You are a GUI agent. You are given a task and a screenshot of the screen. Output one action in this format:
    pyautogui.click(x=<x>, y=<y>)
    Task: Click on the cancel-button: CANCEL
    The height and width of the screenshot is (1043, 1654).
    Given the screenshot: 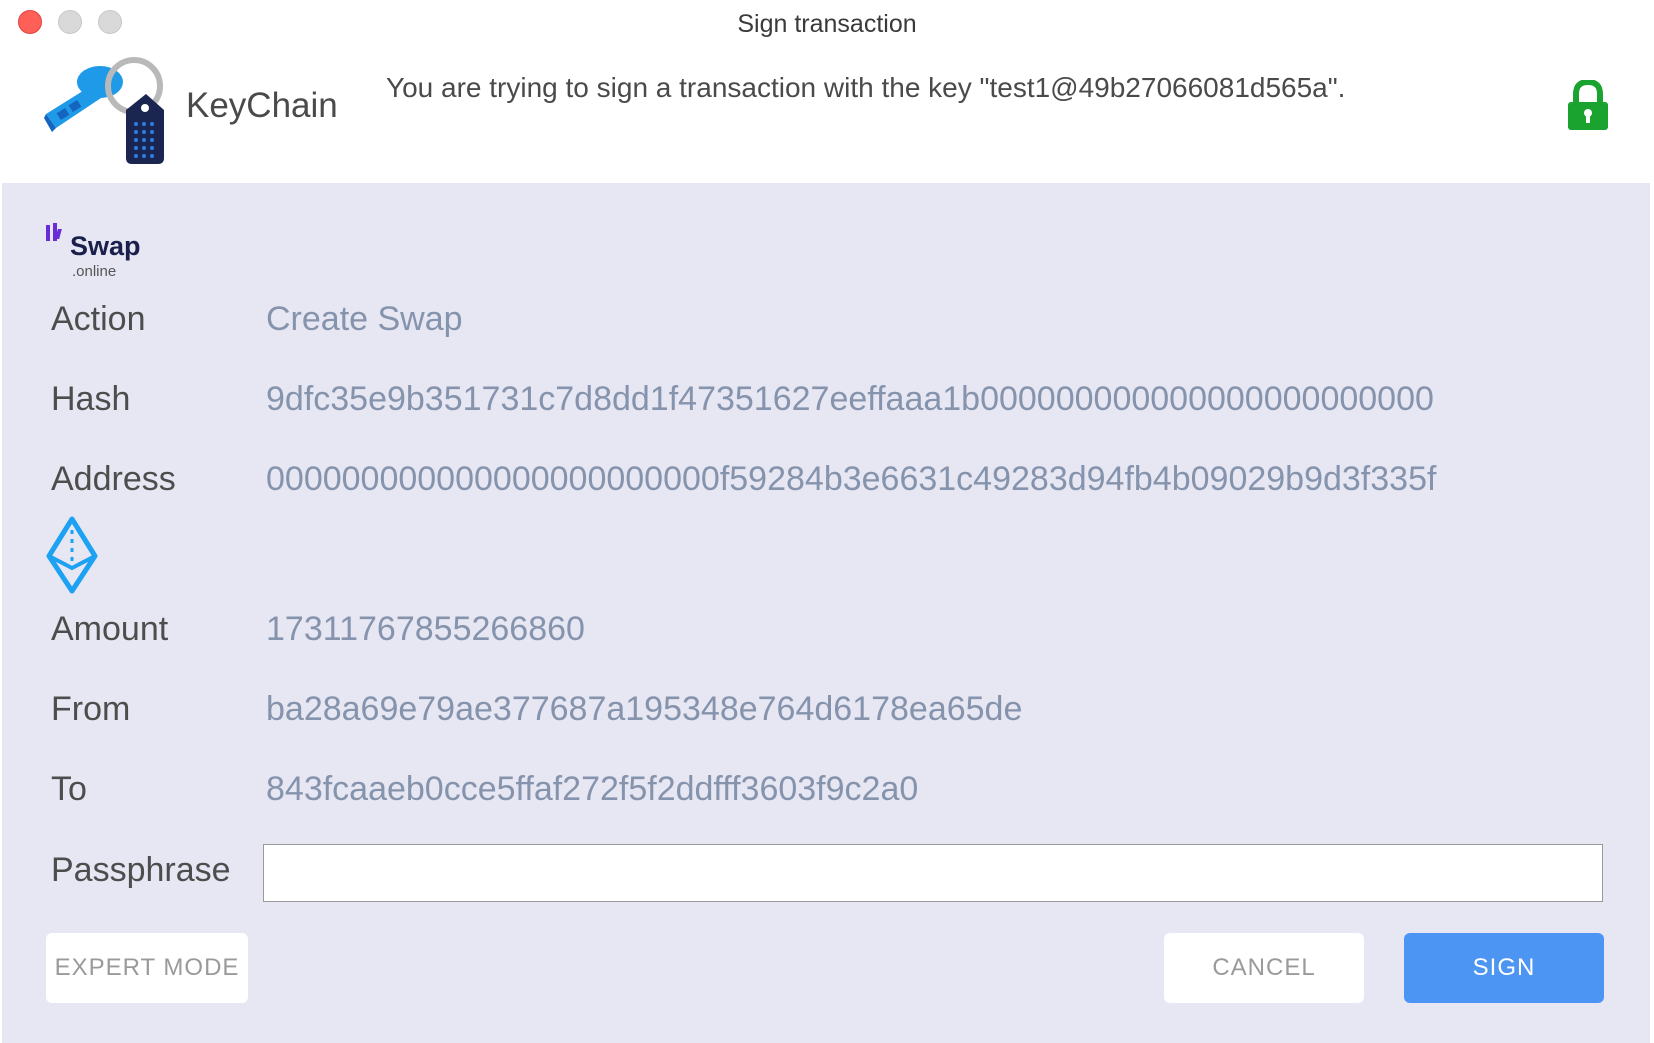 What is the action you would take?
    pyautogui.click(x=1264, y=968)
    